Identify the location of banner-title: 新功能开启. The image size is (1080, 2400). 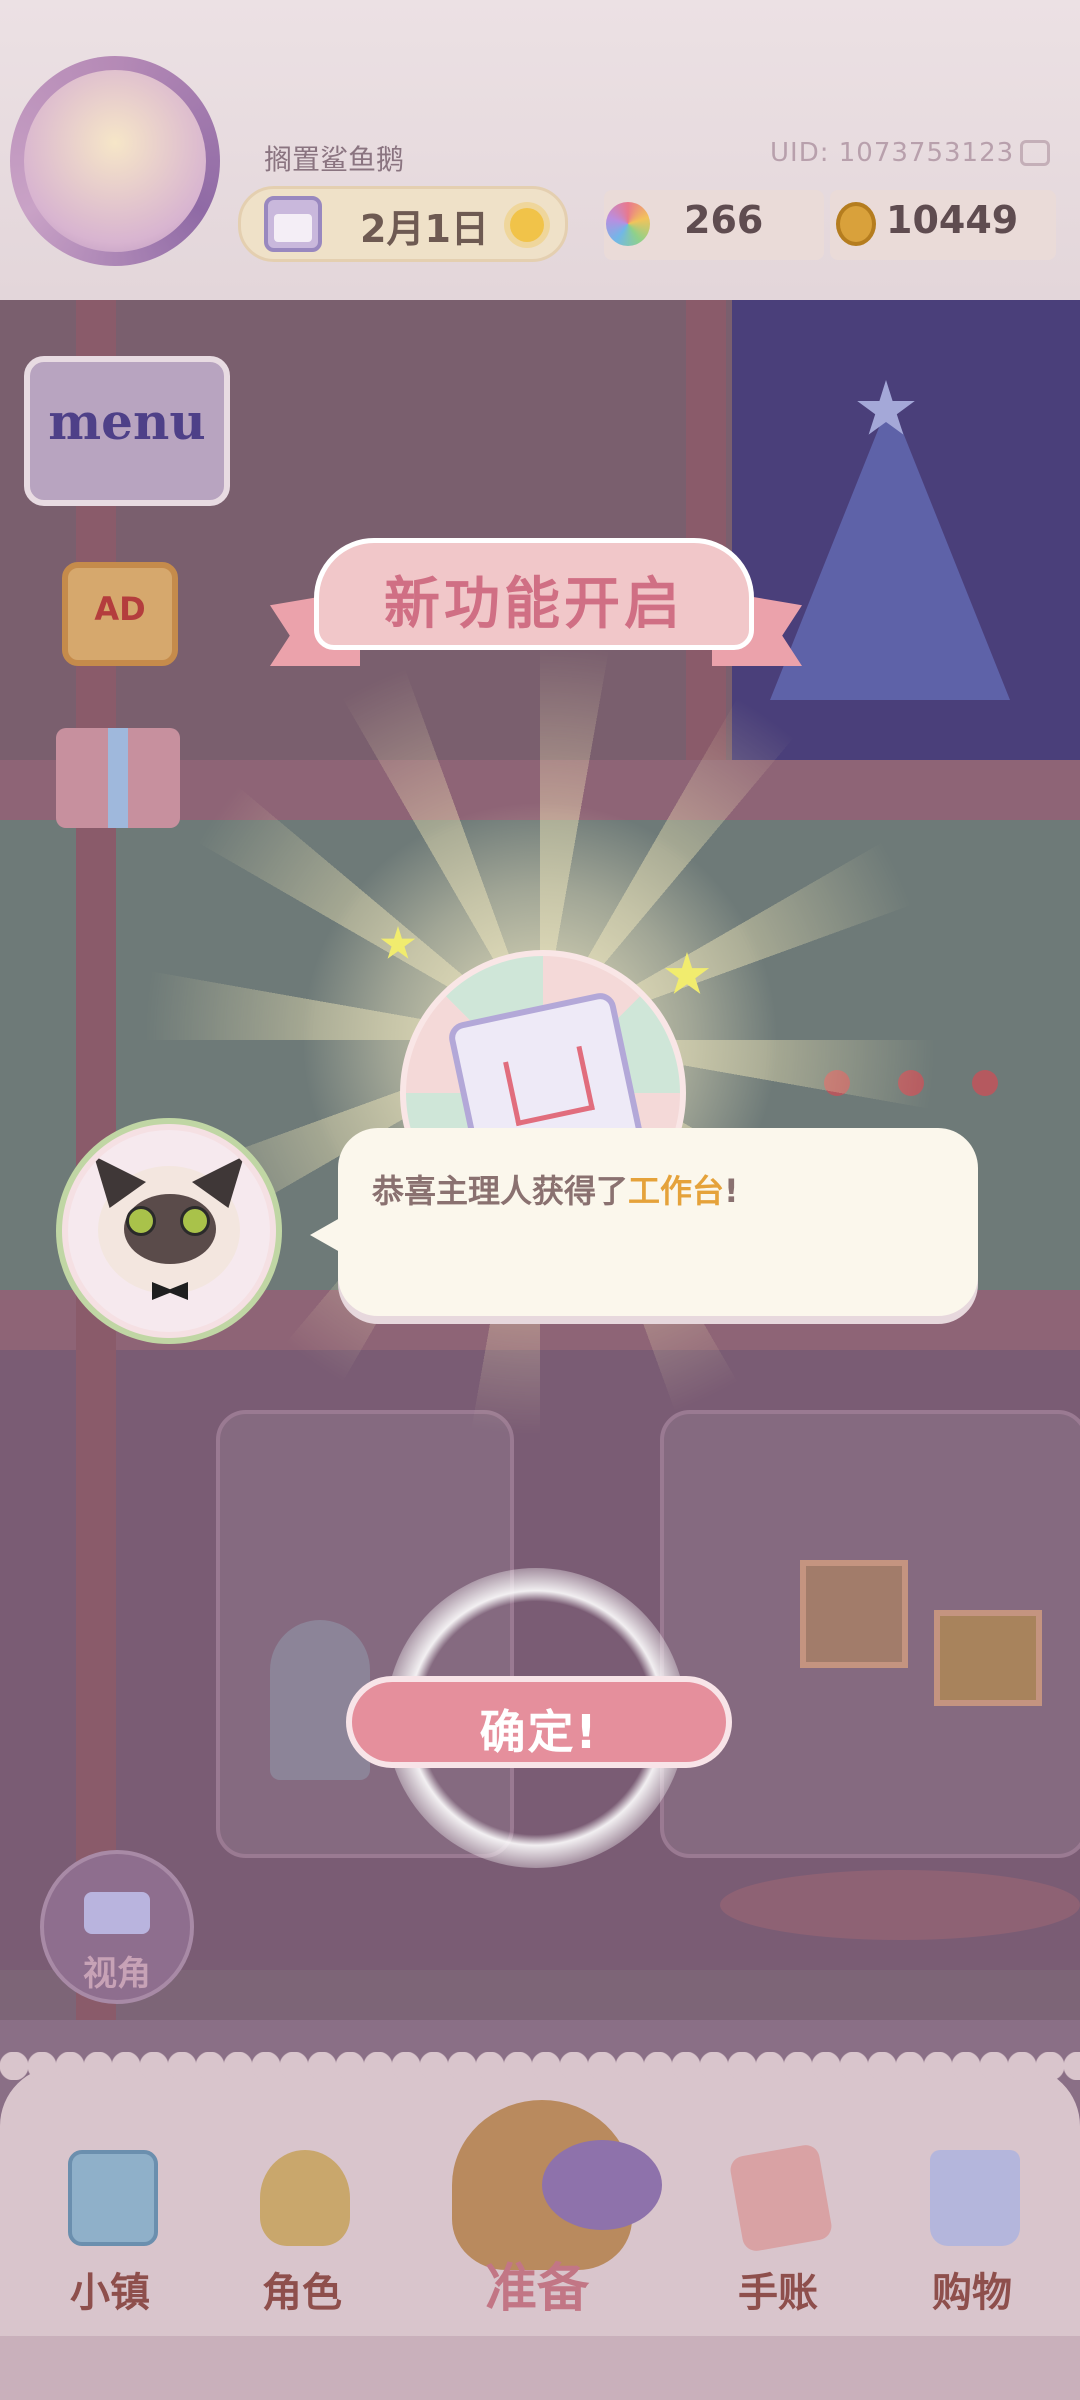
(534, 604).